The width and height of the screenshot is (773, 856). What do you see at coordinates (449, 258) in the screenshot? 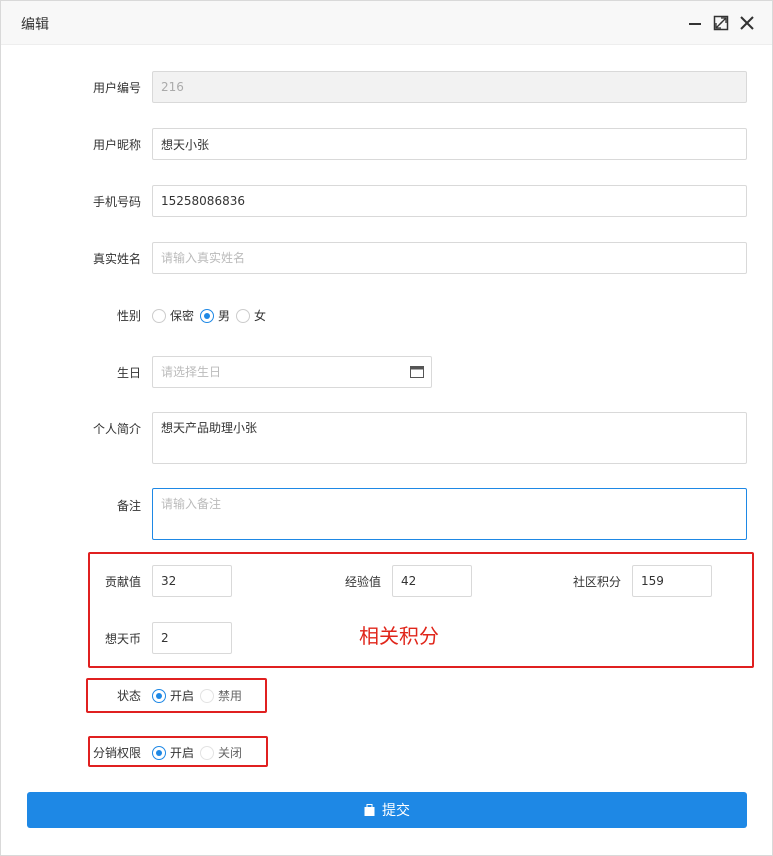
I see `real-name-field` at bounding box center [449, 258].